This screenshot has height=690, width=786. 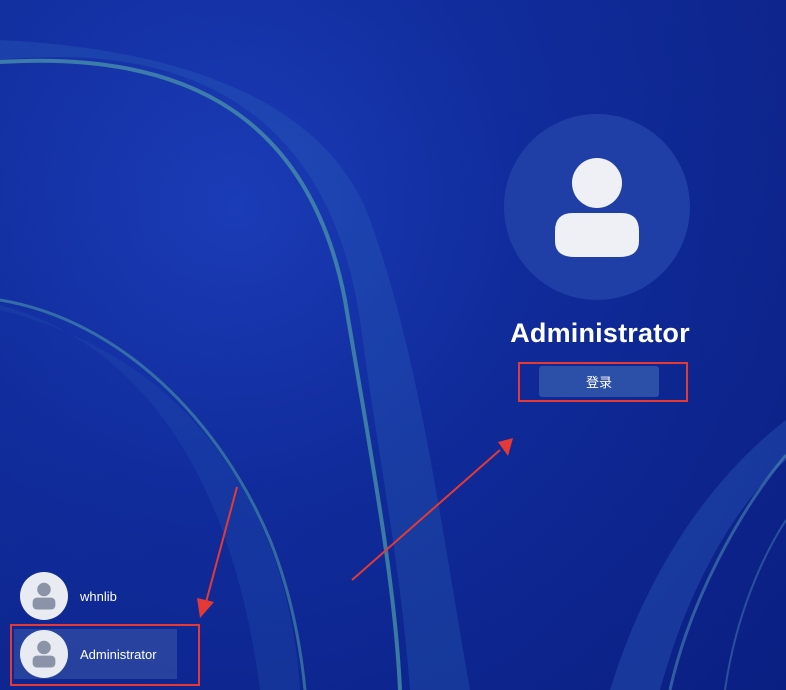 I want to click on user-item-whnlib: whnlib, so click(x=106, y=596).